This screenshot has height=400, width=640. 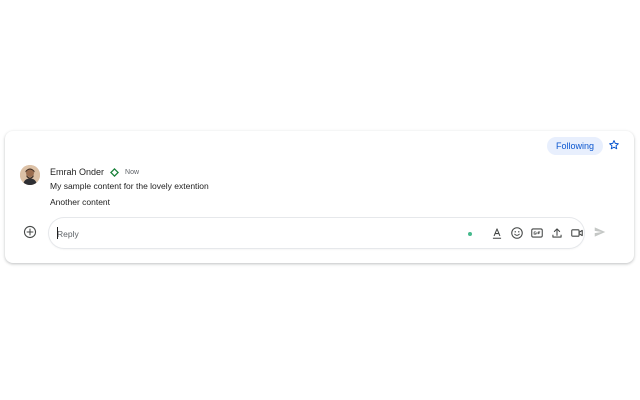 What do you see at coordinates (497, 233) in the screenshot?
I see `format-text-icon` at bounding box center [497, 233].